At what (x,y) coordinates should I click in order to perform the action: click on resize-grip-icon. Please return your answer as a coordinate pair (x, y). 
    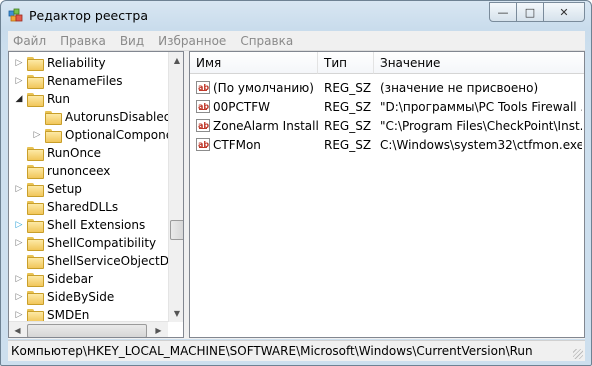
    Looking at the image, I should click on (578, 354).